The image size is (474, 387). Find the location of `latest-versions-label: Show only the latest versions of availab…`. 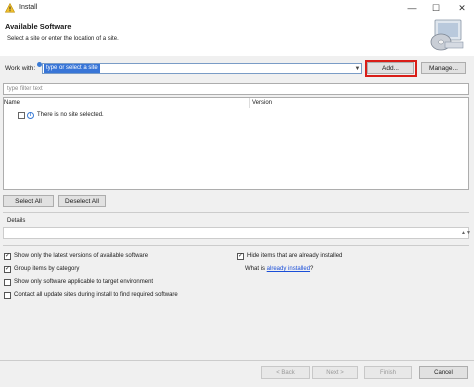

latest-versions-label: Show only the latest versions of availab… is located at coordinates (81, 256).